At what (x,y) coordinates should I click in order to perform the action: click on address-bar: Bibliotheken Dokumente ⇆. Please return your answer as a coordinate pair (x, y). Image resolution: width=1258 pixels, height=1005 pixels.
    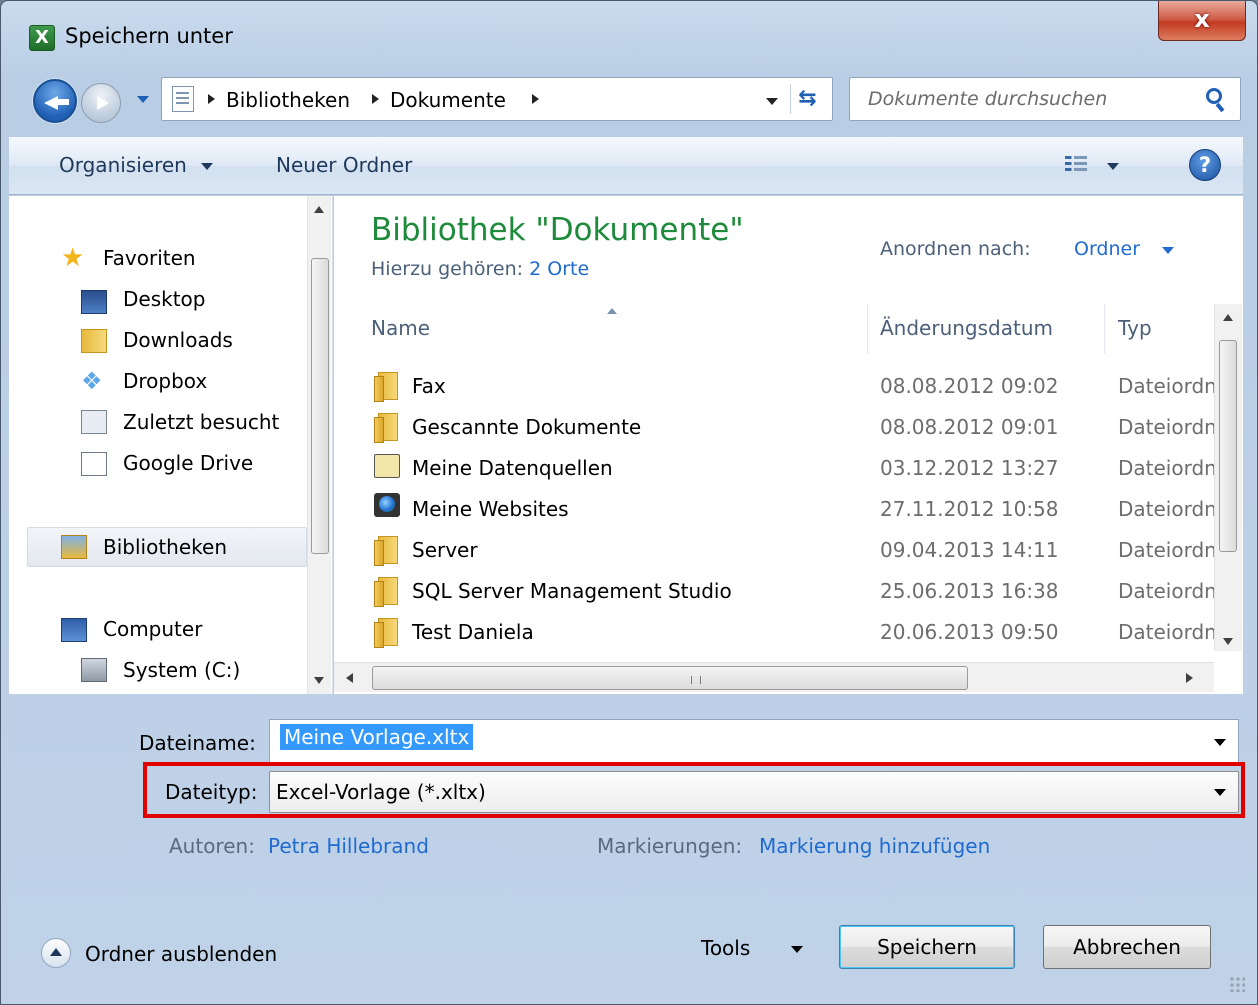
    Looking at the image, I should click on (497, 99).